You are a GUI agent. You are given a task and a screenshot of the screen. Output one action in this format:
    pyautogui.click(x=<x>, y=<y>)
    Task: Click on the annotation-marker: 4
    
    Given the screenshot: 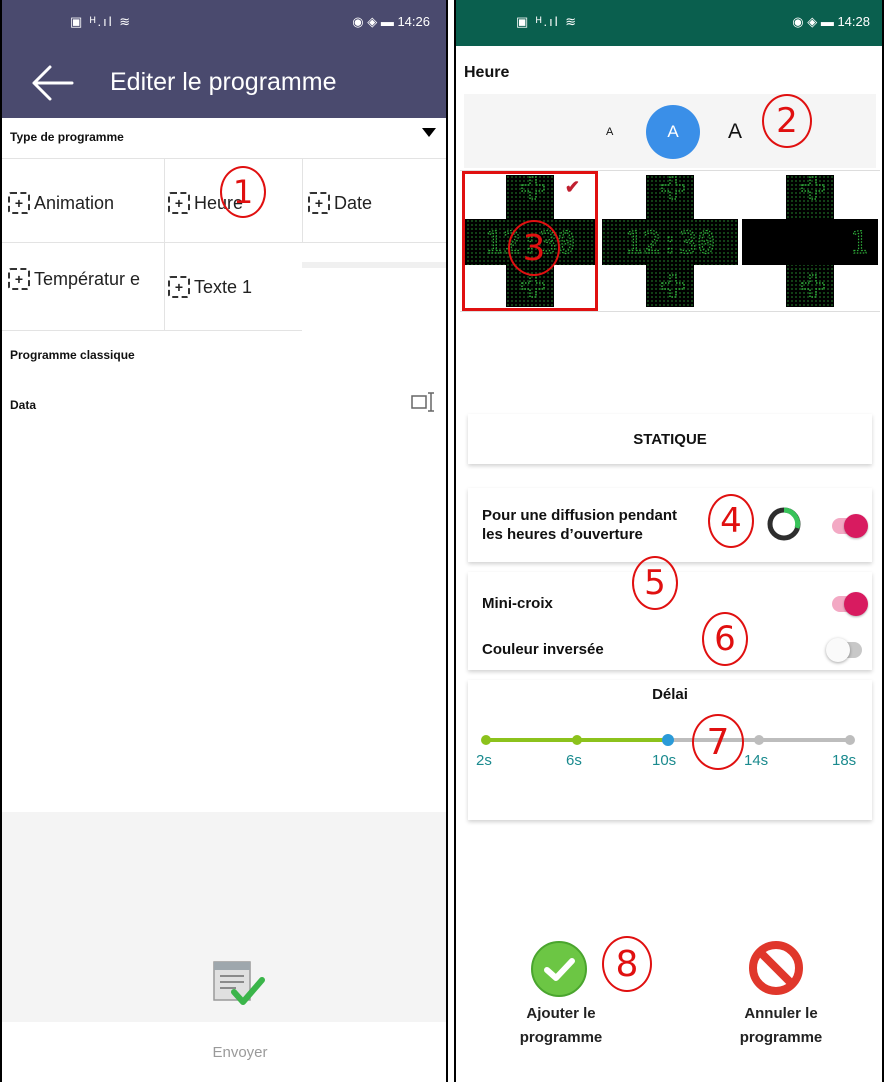 What is the action you would take?
    pyautogui.click(x=731, y=521)
    